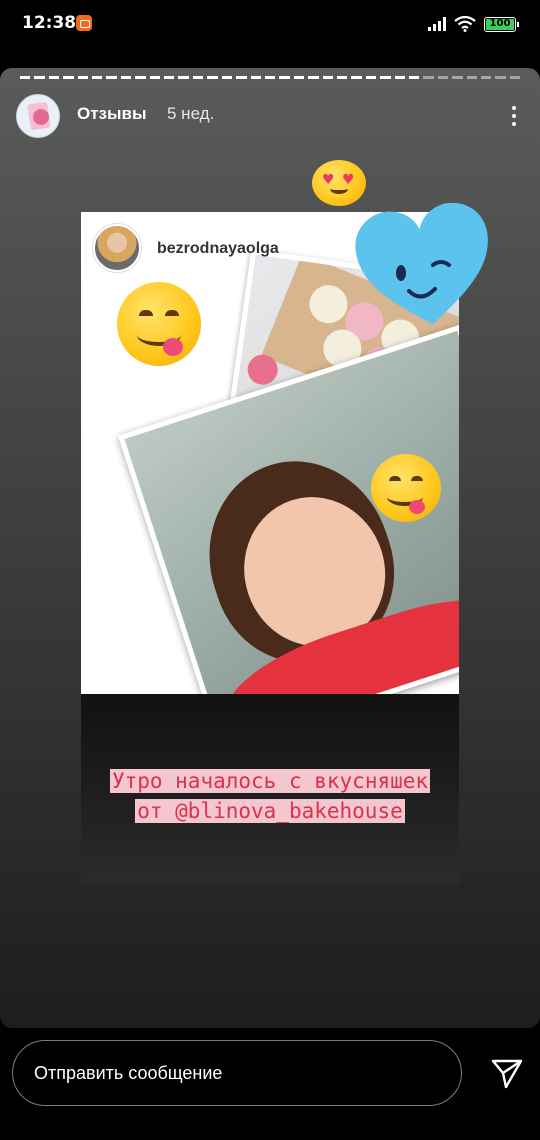 The image size is (540, 1140). Describe the element at coordinates (465, 24) in the screenshot. I see `wifi-icon` at that location.